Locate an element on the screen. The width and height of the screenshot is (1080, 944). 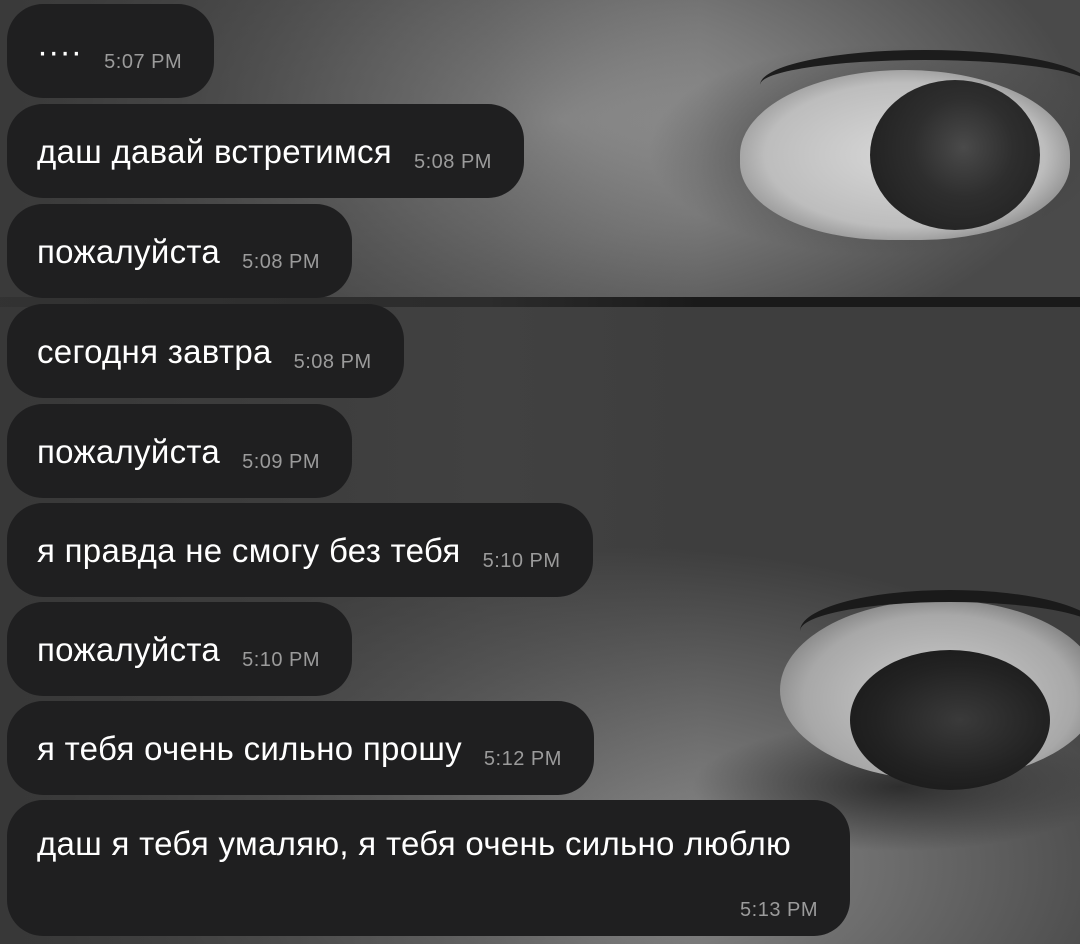
message-bubble: пожалуйста 5:10 PM is located at coordinates (180, 649).